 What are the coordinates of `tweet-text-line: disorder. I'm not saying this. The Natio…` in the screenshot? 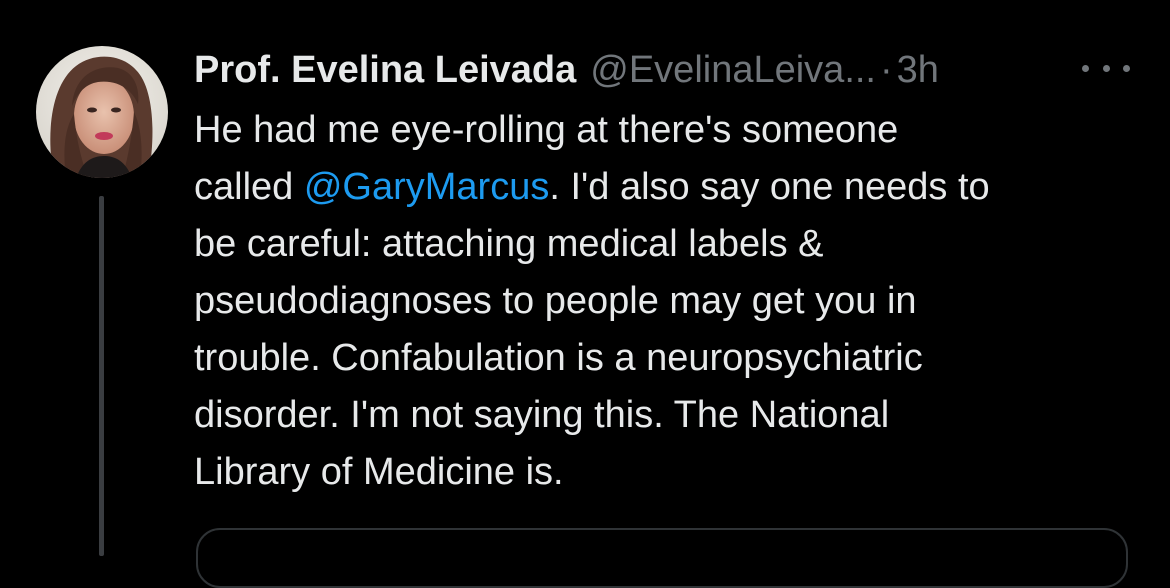 It's located at (542, 415).